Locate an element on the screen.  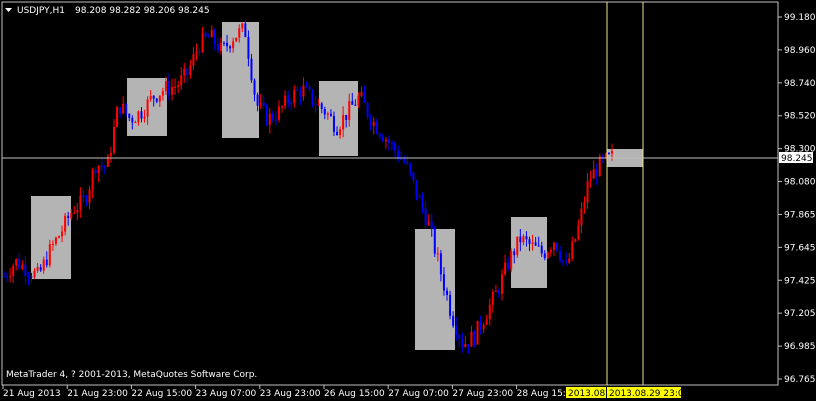
time-highlight-label-2: 2013.08.29 23:00 is located at coordinates (649, 394).